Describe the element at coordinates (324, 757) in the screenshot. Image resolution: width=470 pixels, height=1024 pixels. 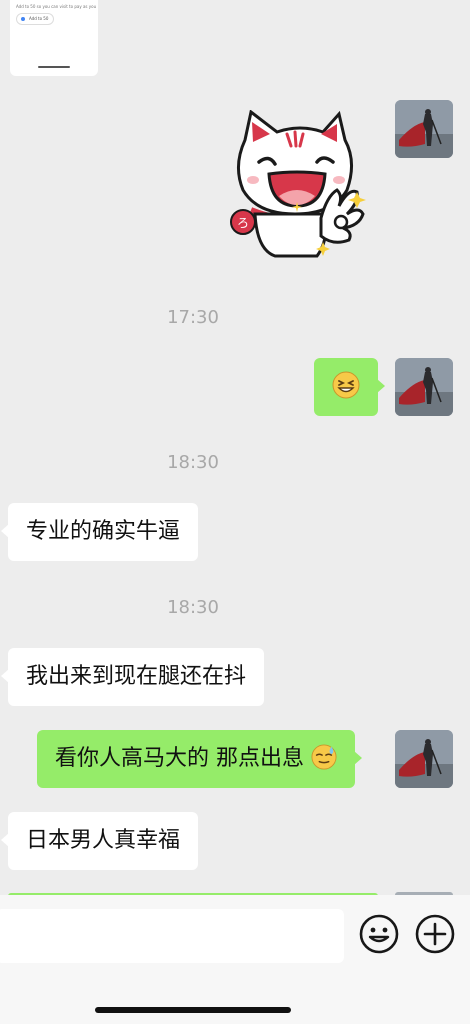
I see `sweat-smile-emoji-icon` at that location.